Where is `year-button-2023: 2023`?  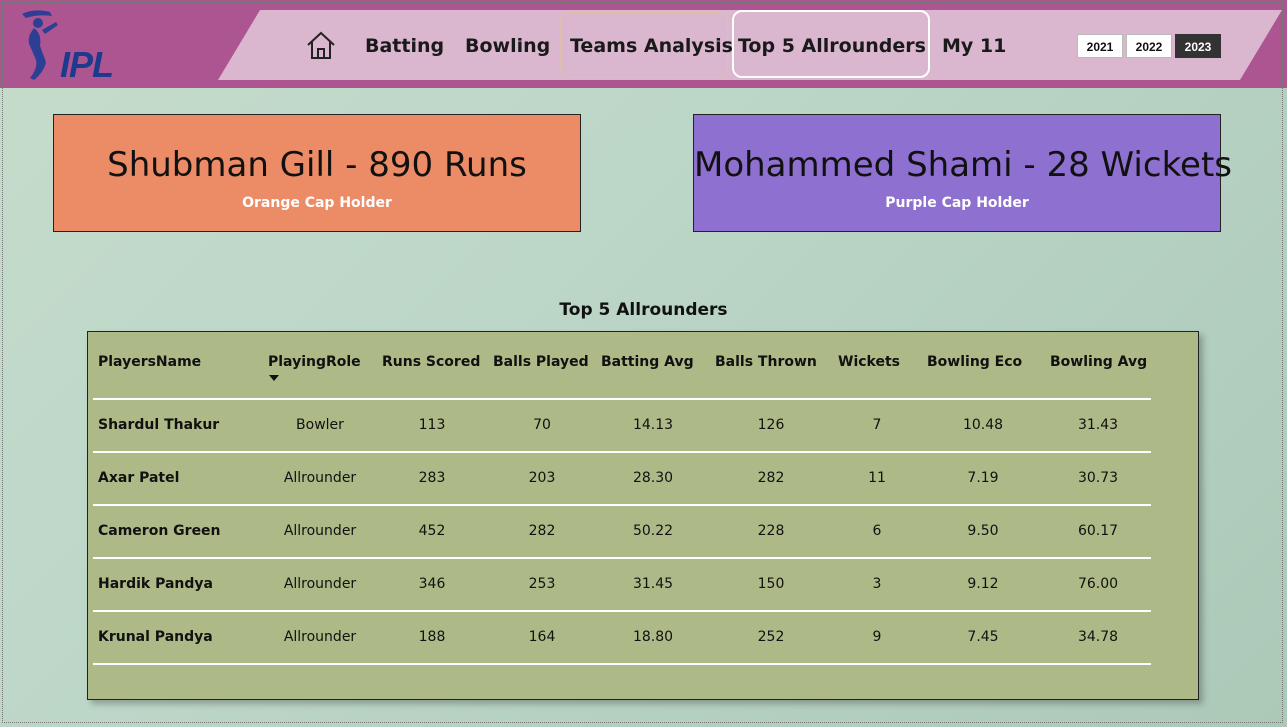
year-button-2023: 2023 is located at coordinates (1198, 46).